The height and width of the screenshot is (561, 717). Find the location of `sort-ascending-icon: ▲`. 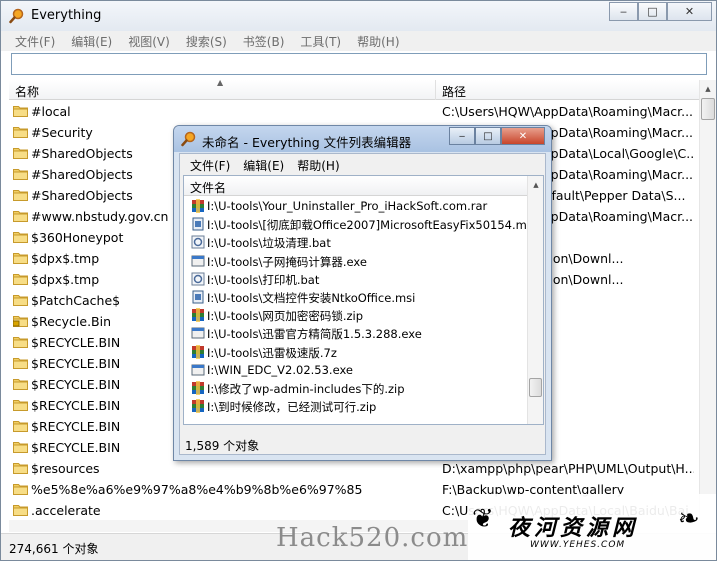

sort-ascending-icon: ▲ is located at coordinates (220, 82).